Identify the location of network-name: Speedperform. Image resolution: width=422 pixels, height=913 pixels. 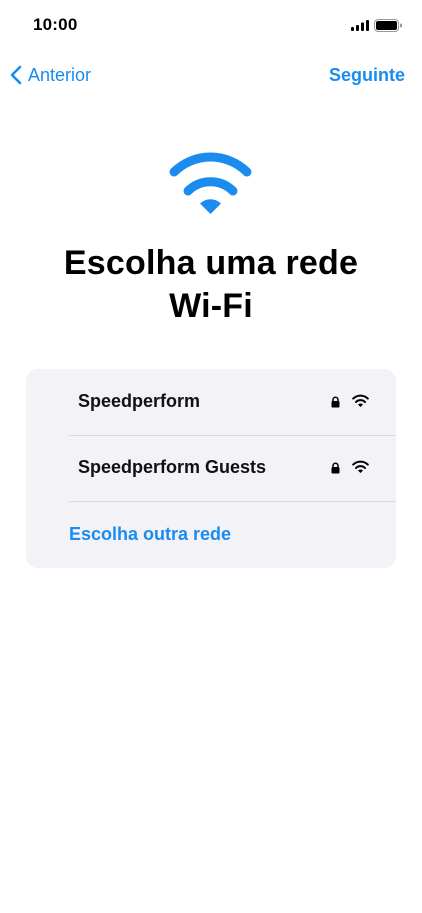
(139, 401).